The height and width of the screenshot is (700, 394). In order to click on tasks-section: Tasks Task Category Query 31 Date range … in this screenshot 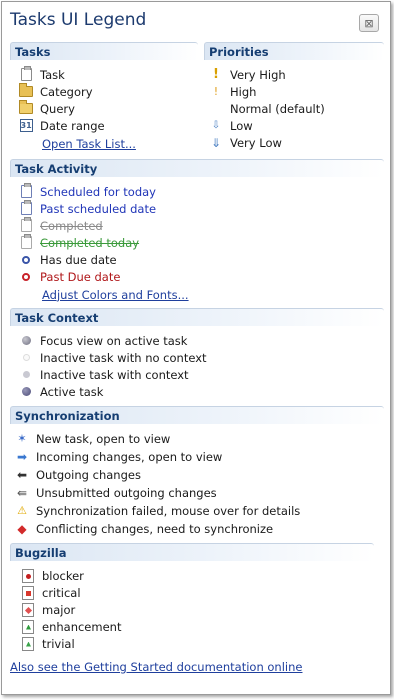, I will do `click(104, 101)`.